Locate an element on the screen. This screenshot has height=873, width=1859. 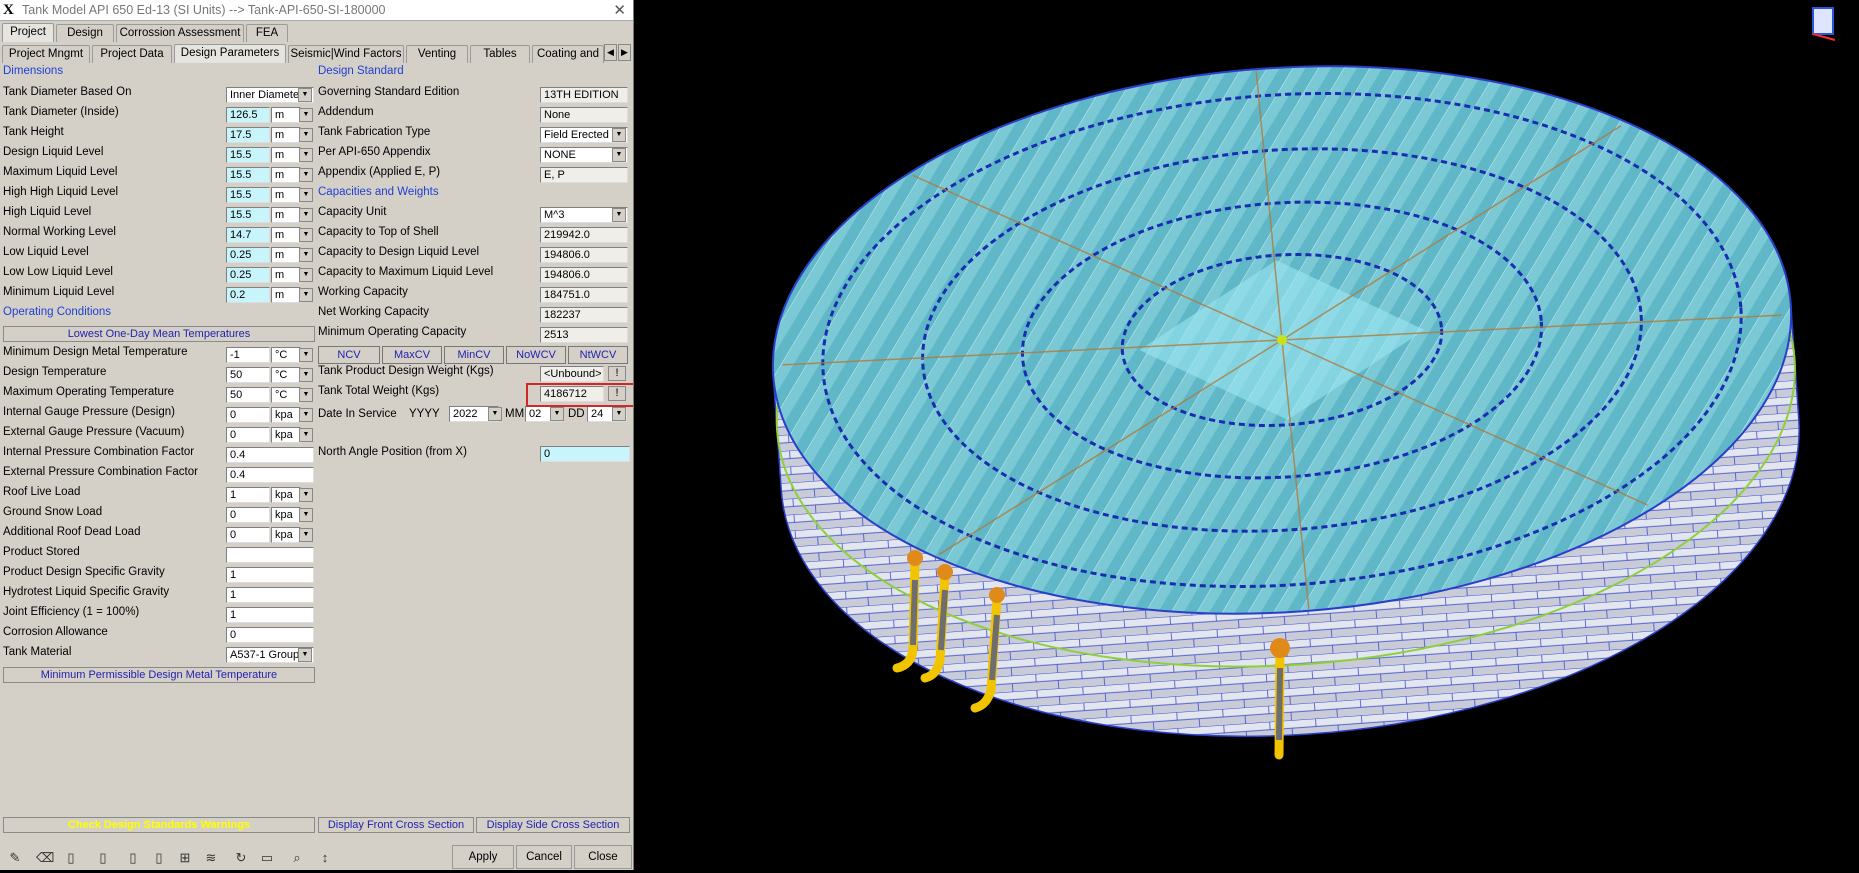
tab-tables: Tables is located at coordinates (500, 54).